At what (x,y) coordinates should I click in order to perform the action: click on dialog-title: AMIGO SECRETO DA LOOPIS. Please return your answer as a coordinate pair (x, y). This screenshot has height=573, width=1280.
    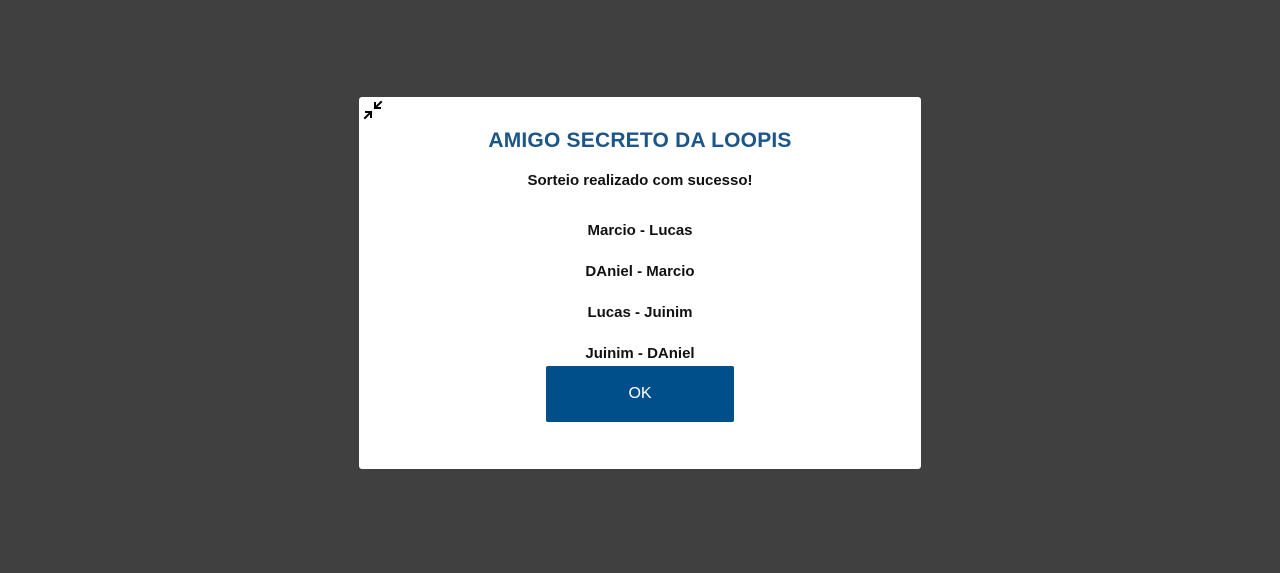
    Looking at the image, I should click on (640, 140).